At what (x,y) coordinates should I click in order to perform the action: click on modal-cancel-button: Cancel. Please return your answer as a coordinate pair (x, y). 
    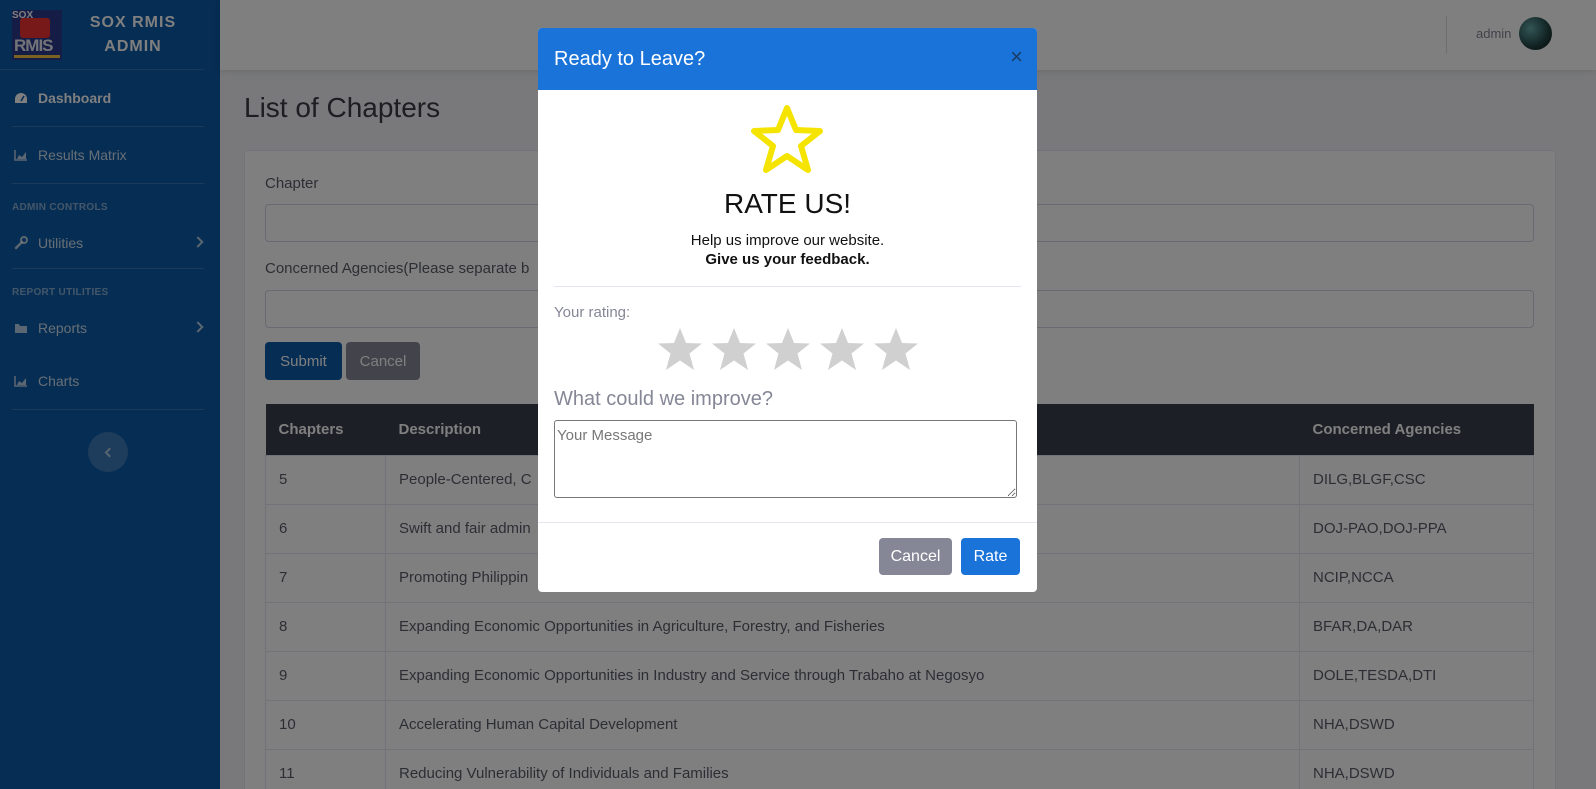
    Looking at the image, I should click on (915, 556).